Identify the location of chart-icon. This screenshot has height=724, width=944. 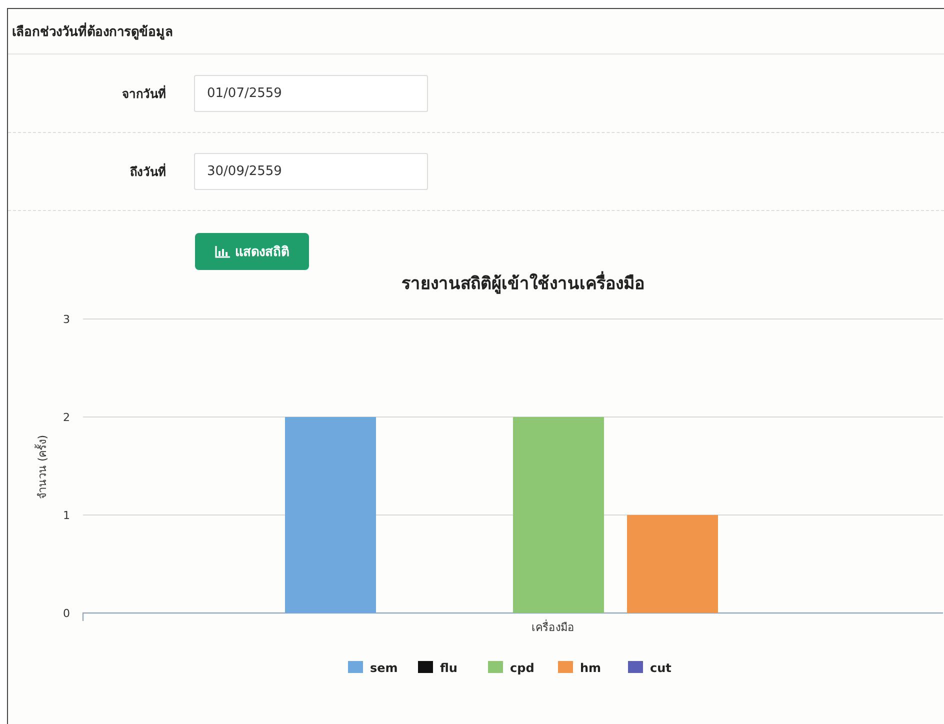
(222, 252).